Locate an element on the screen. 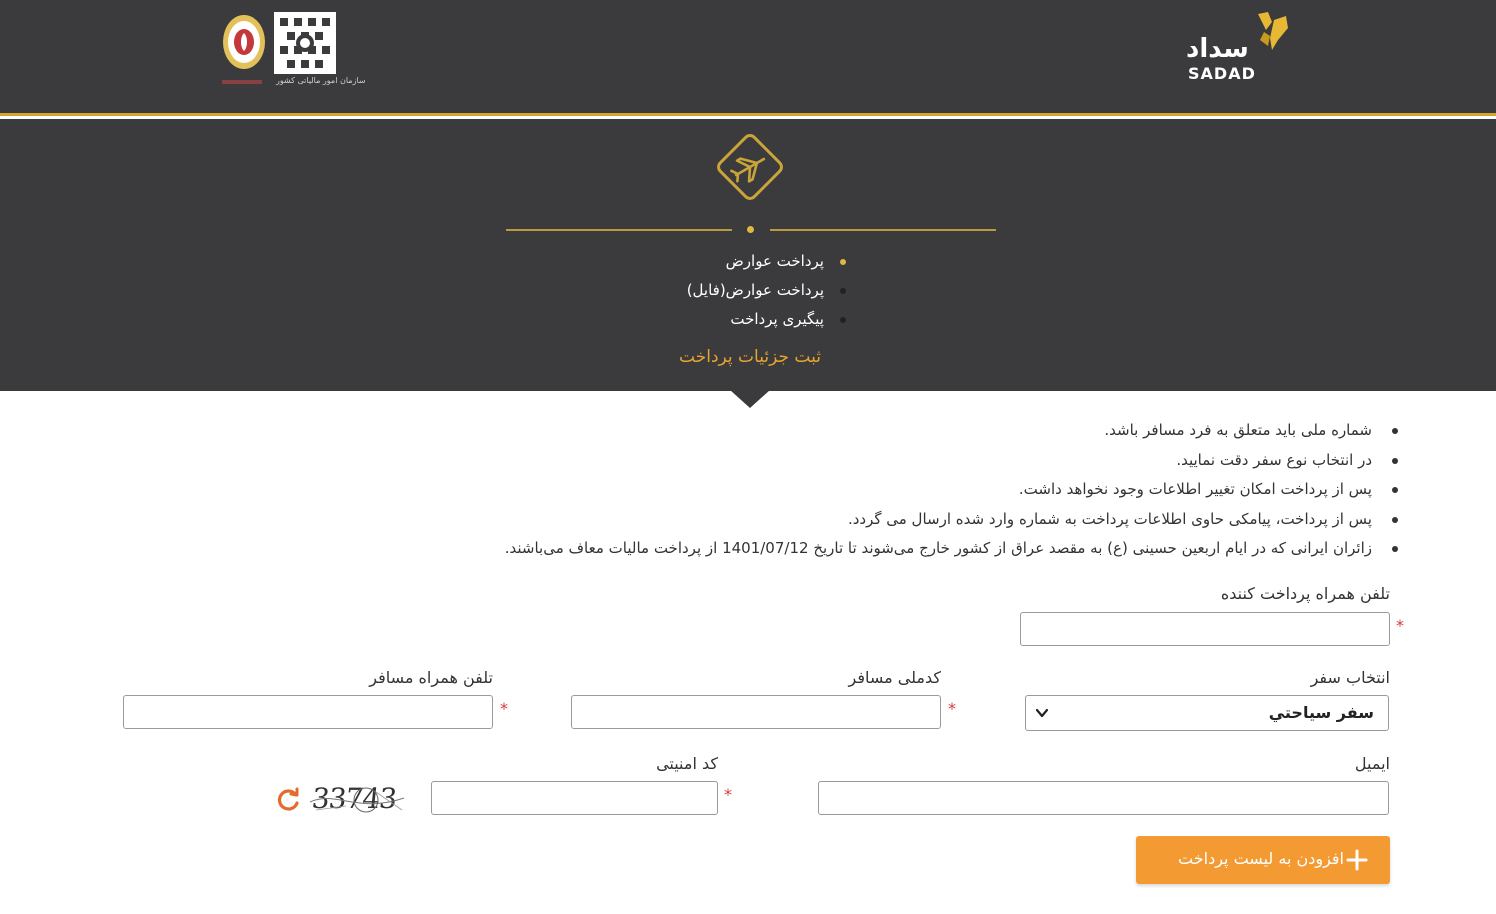 This screenshot has height=914, width=1496. hero-divider-right is located at coordinates (883, 230).